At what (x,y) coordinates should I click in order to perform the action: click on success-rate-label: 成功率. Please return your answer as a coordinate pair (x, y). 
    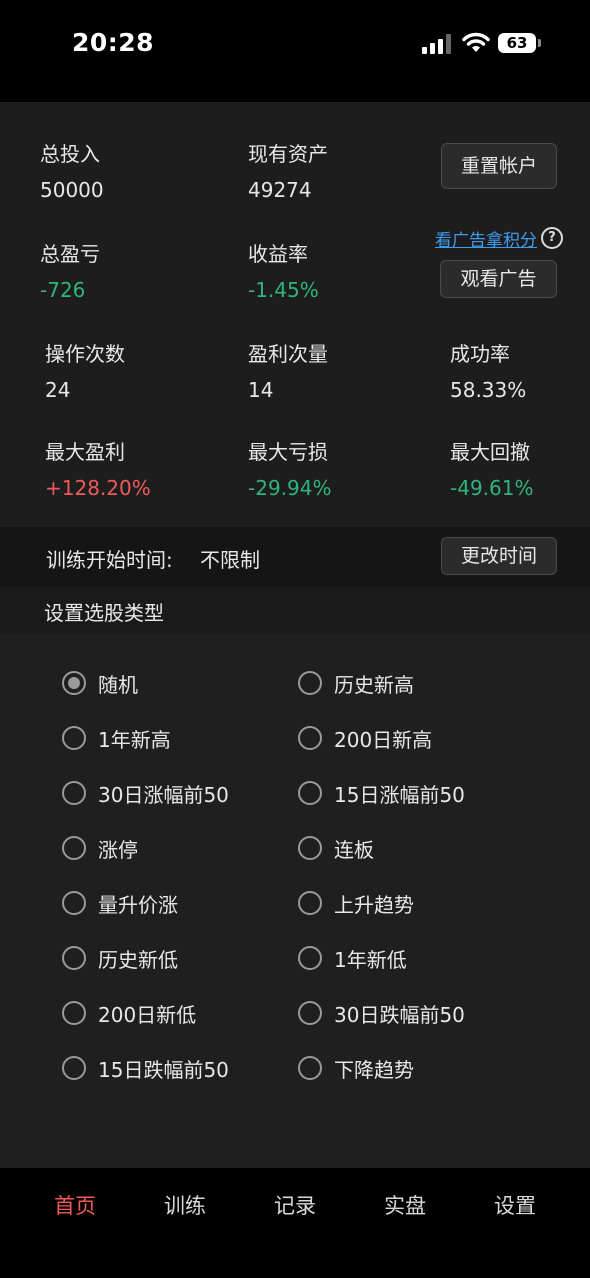
    Looking at the image, I should click on (480, 354).